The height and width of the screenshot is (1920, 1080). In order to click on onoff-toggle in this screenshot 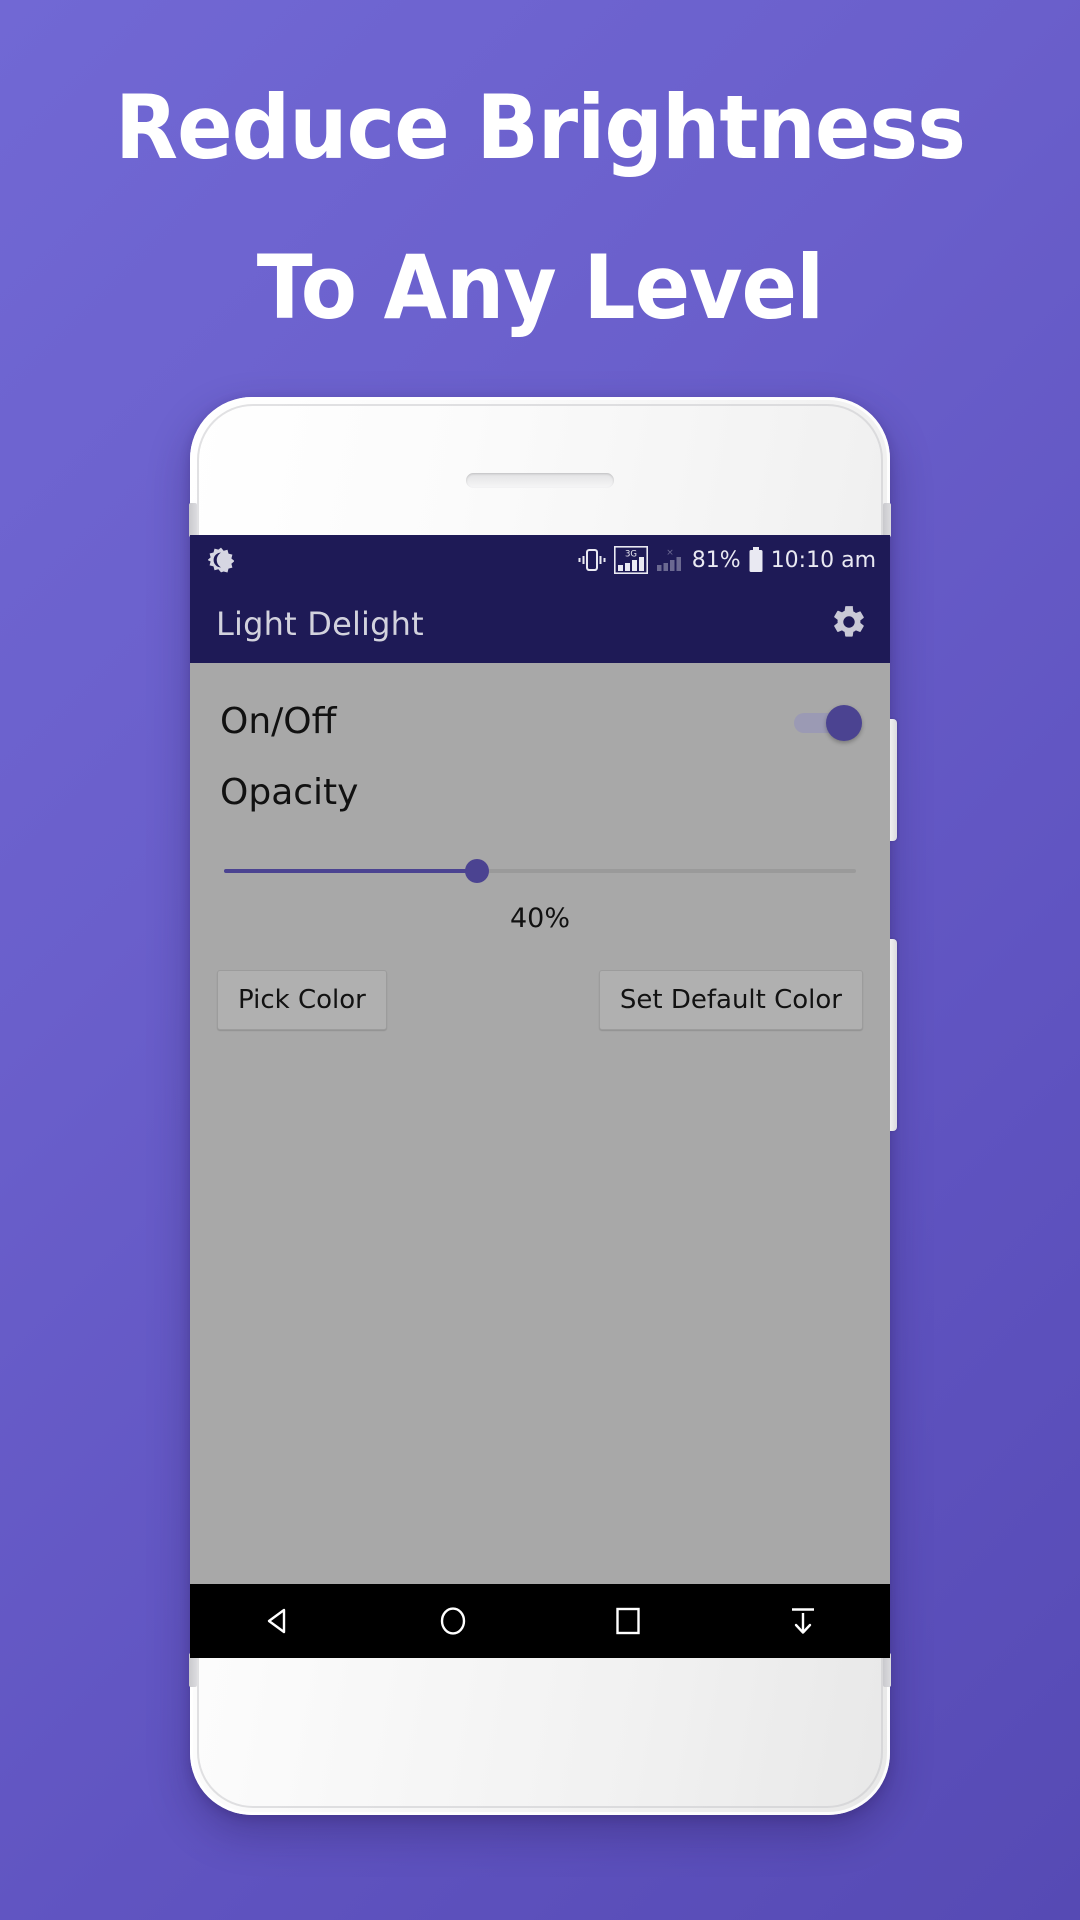, I will do `click(828, 722)`.